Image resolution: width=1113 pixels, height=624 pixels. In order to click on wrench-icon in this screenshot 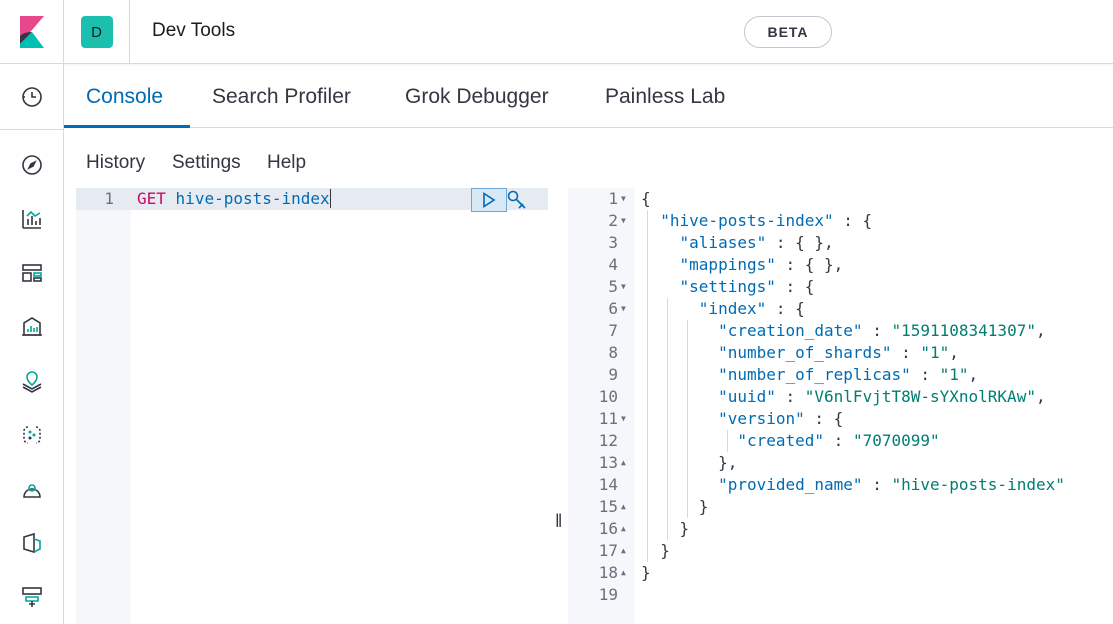, I will do `click(516, 199)`.